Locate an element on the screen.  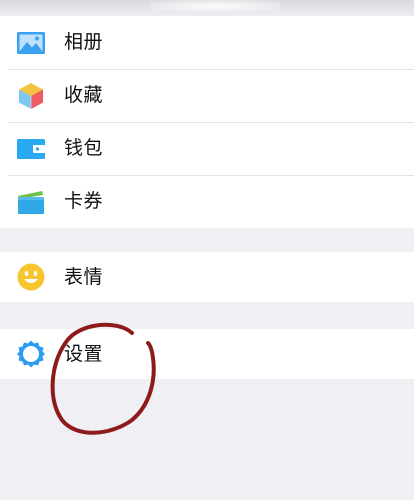
menu-item-stickers: 表情 is located at coordinates (207, 277).